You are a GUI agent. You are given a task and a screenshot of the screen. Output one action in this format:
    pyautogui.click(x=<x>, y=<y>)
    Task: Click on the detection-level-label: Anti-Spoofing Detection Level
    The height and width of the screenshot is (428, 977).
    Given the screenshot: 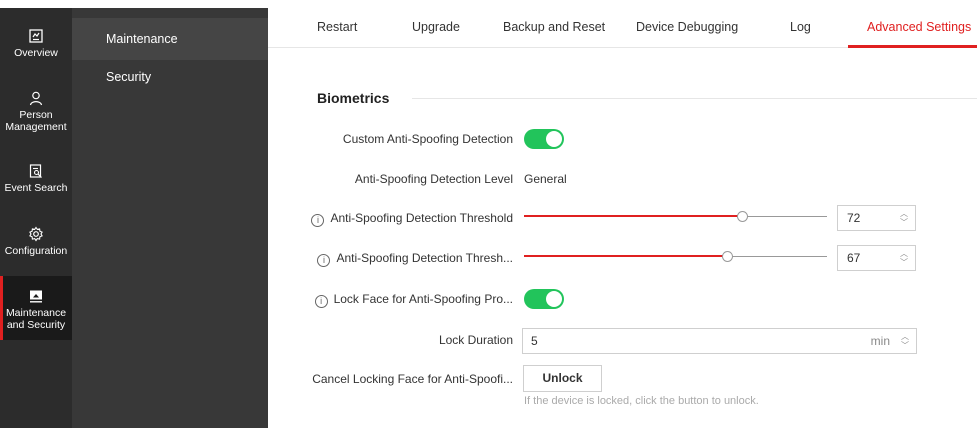 What is the action you would take?
    pyautogui.click(x=433, y=179)
    